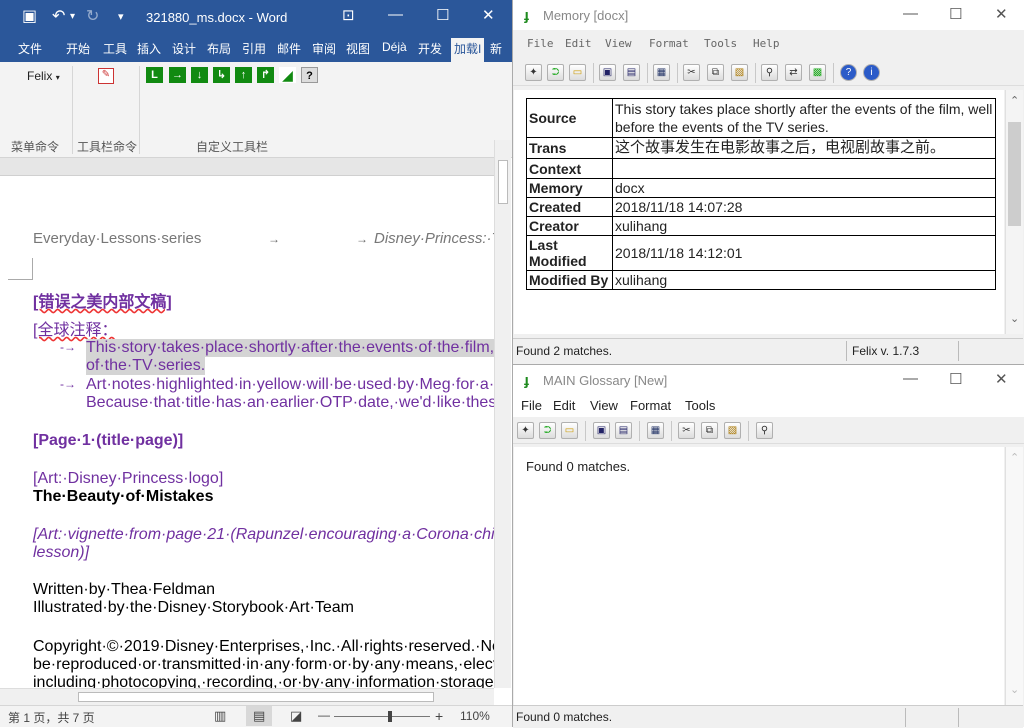 The width and height of the screenshot is (1024, 728). I want to click on tab-review: 审阅, so click(324, 48).